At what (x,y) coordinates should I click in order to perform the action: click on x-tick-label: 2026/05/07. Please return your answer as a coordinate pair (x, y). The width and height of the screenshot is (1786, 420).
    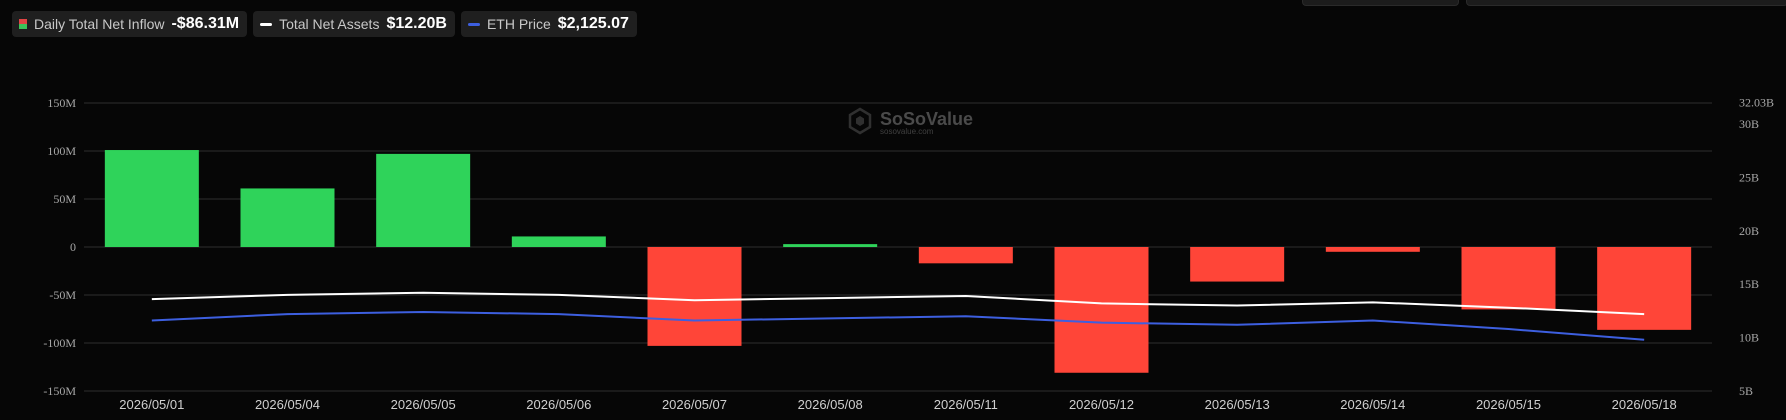
    Looking at the image, I should click on (694, 404).